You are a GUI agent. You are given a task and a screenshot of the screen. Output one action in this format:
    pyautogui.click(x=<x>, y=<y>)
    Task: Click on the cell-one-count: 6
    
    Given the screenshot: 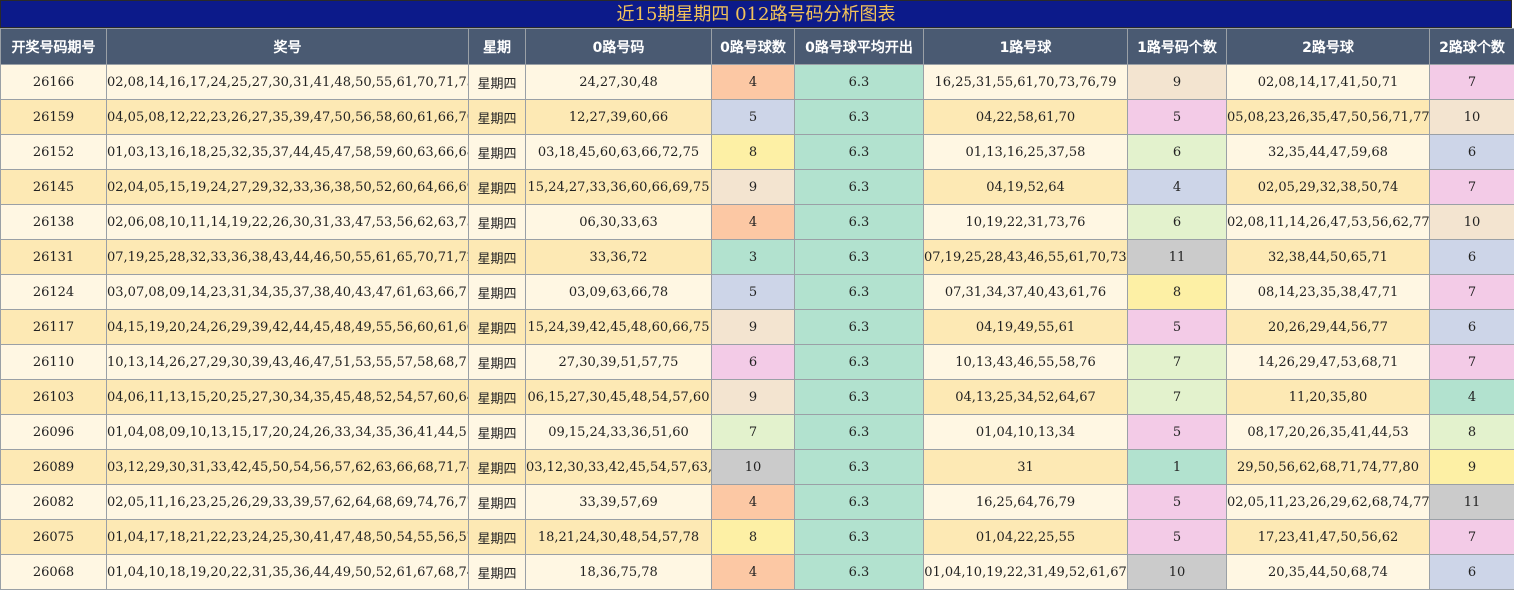 What is the action you would take?
    pyautogui.click(x=1177, y=152)
    